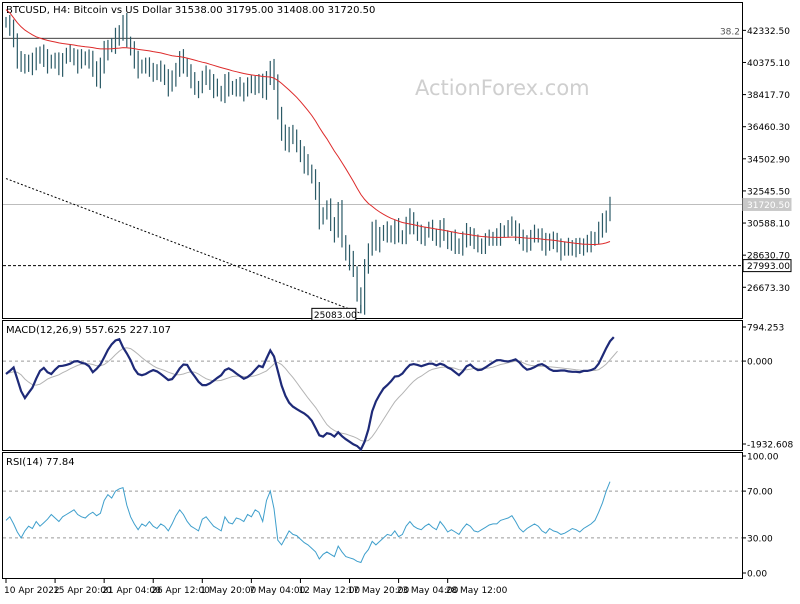 This screenshot has height=604, width=800. Describe the element at coordinates (335, 316) in the screenshot. I see `low-marker-label: 25083.00` at that location.